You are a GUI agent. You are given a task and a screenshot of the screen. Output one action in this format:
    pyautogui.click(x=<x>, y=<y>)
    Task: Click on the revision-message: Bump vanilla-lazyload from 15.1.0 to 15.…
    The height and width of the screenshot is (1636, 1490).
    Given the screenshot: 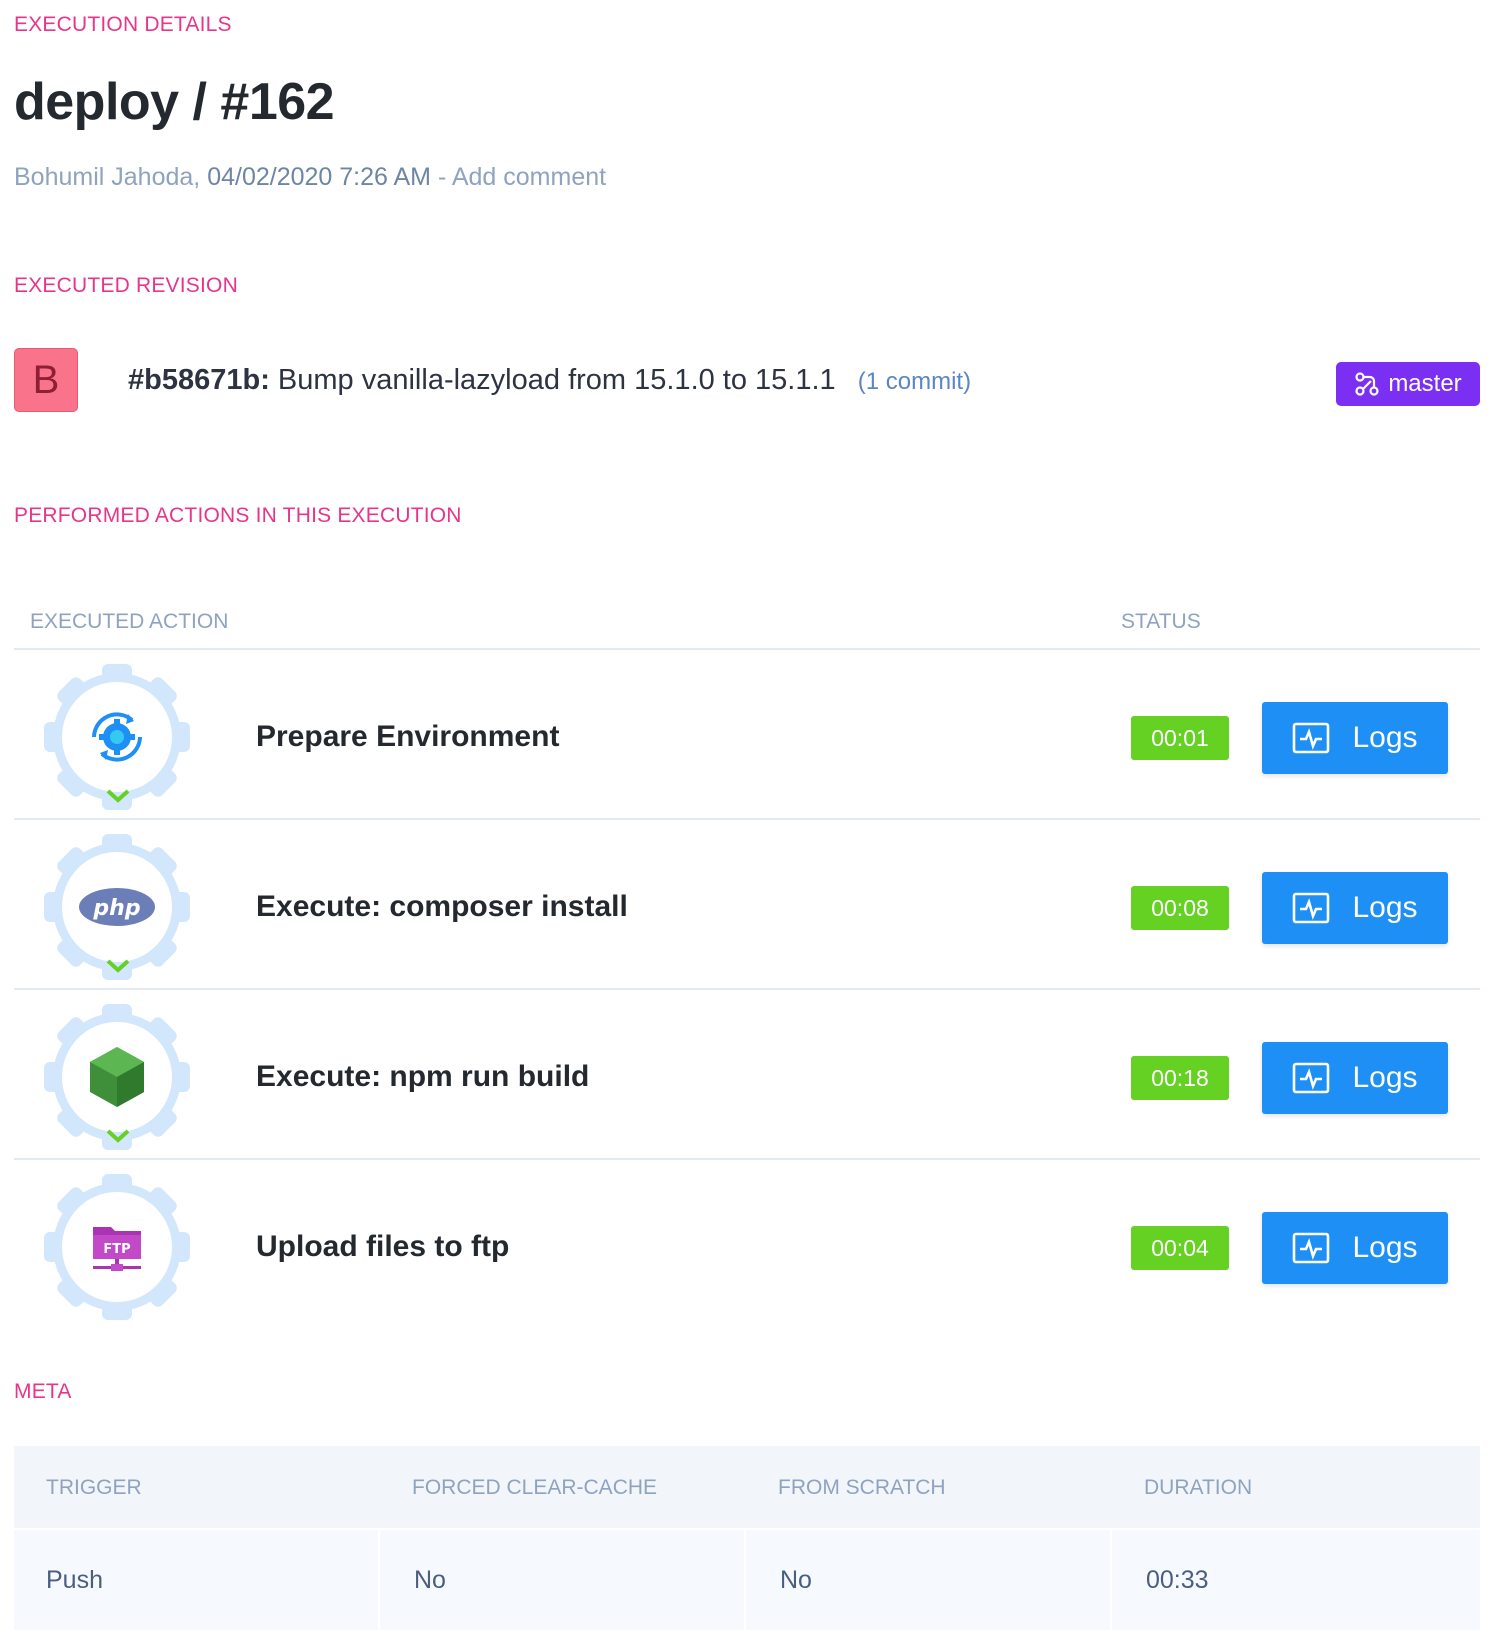 What is the action you would take?
    pyautogui.click(x=556, y=380)
    